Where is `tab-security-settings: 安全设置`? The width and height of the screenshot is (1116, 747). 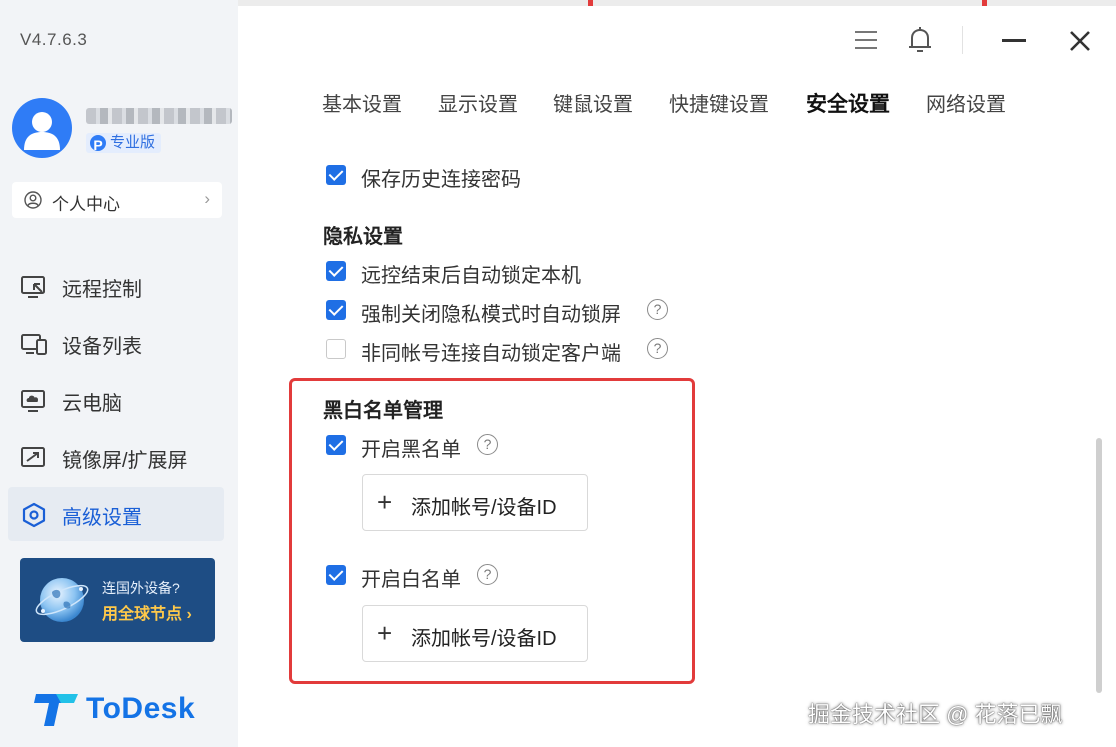 tab-security-settings: 安全设置 is located at coordinates (848, 103).